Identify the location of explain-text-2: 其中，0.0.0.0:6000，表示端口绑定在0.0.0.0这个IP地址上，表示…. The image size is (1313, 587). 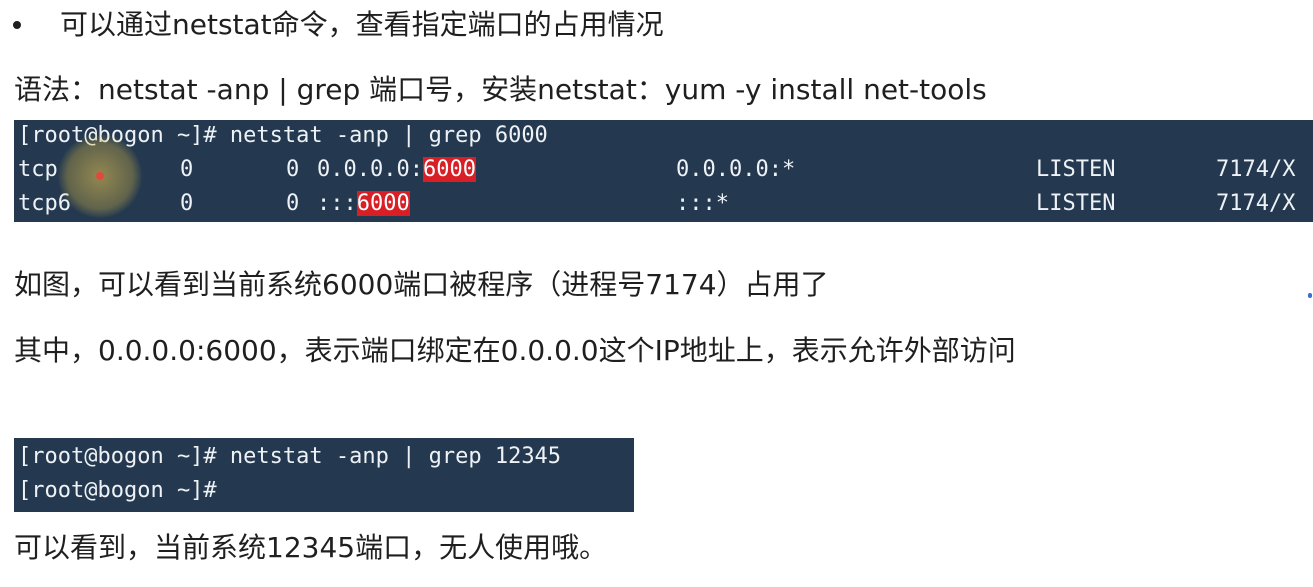
(515, 350).